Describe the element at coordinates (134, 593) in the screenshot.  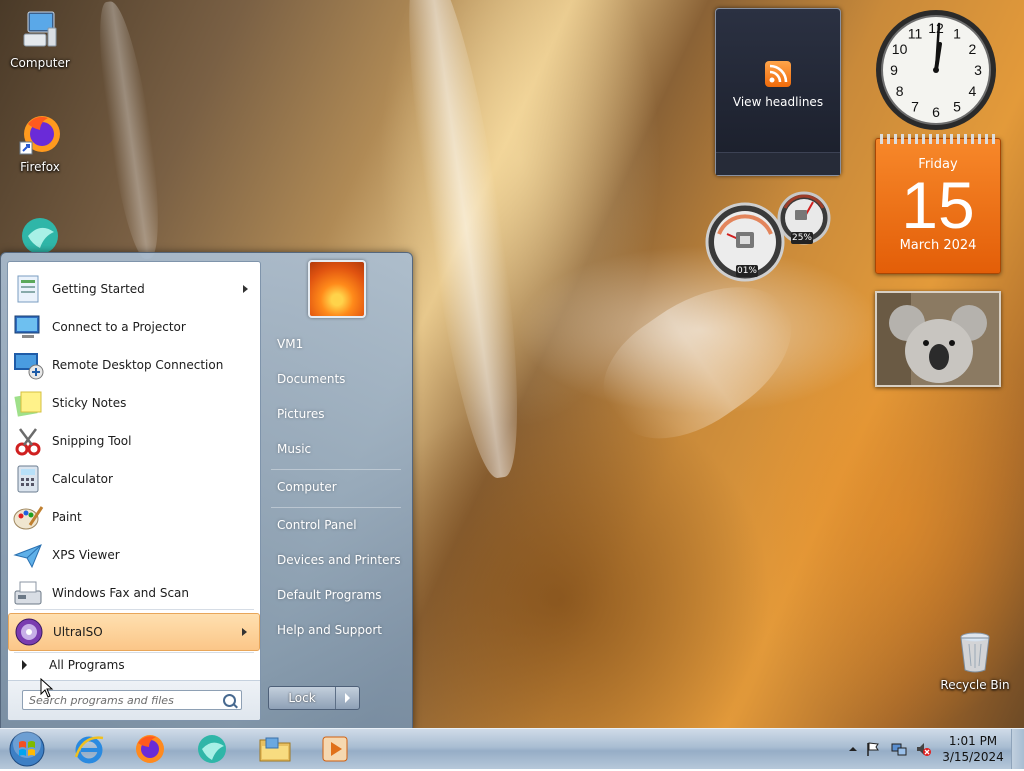
I see `program-windows-fax-and-scan: Windows Fax and Scan` at that location.